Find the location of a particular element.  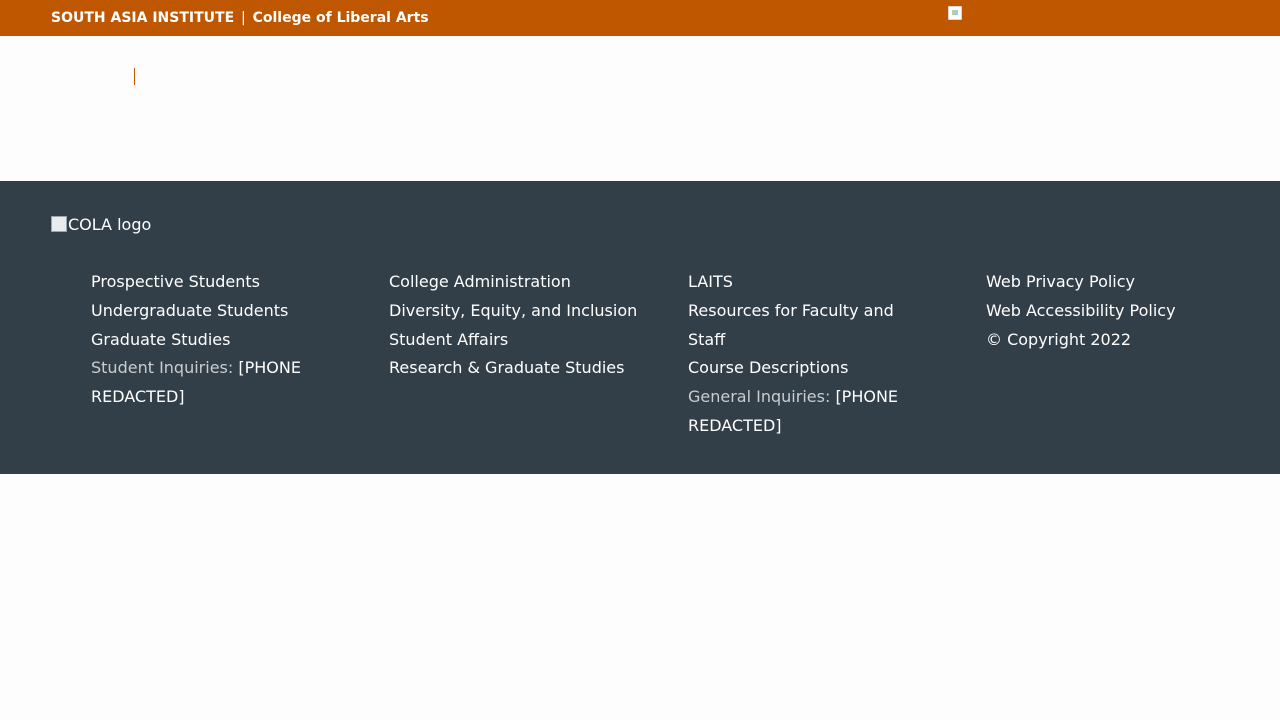

student-inquiries-label: Student Inquiries: is located at coordinates (162, 368).